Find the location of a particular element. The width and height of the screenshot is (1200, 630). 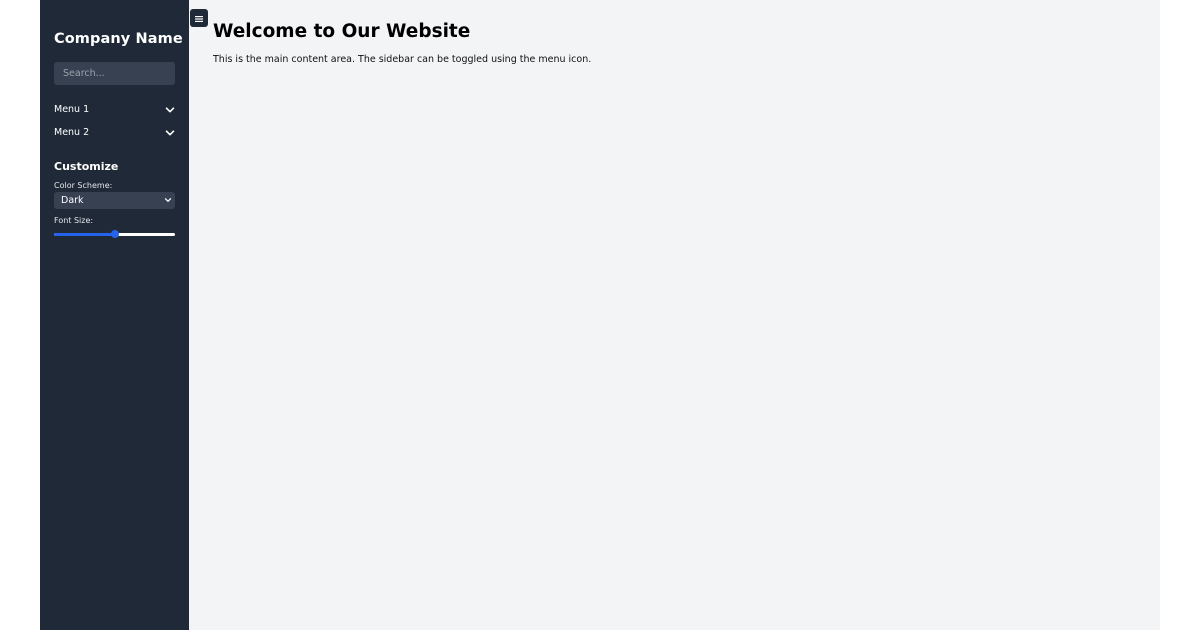

menu-item-label: Menu 2 is located at coordinates (72, 132).